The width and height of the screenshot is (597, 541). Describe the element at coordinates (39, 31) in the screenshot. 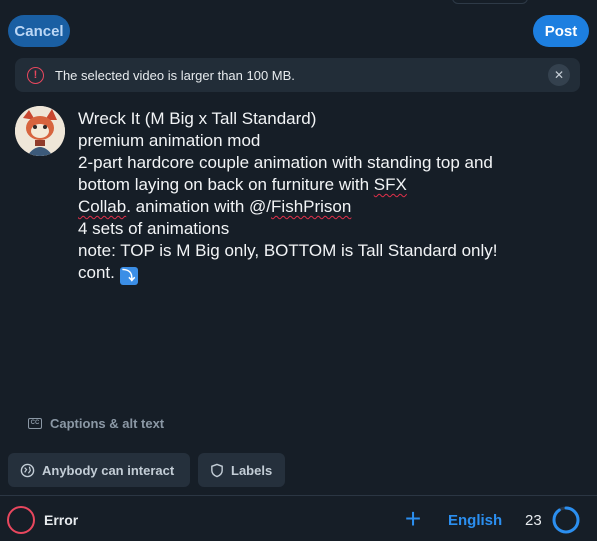

I see `cancel-button: Cancel` at that location.